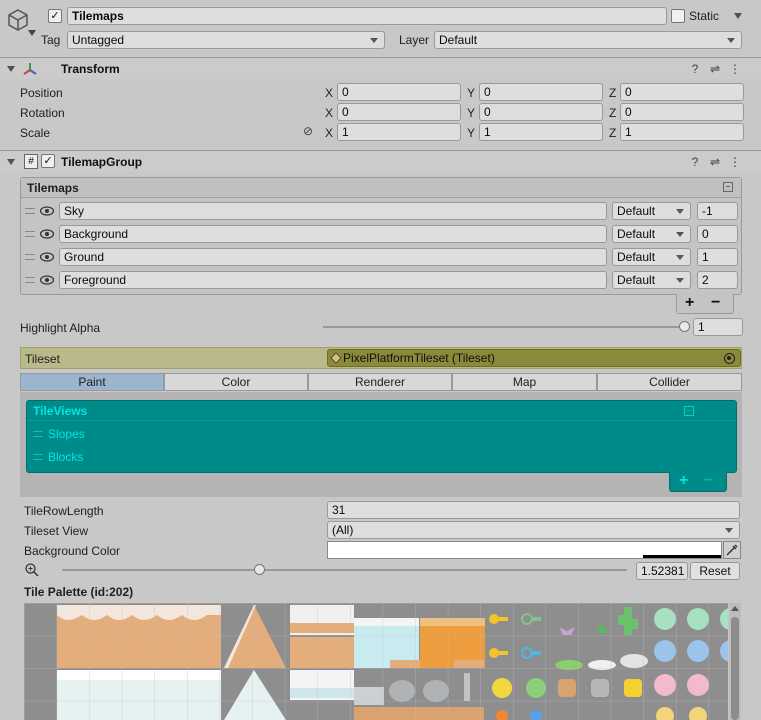 Image resolution: width=761 pixels, height=720 pixels. What do you see at coordinates (533, 530) in the screenshot?
I see `tileset-view-dropdown: (All)` at bounding box center [533, 530].